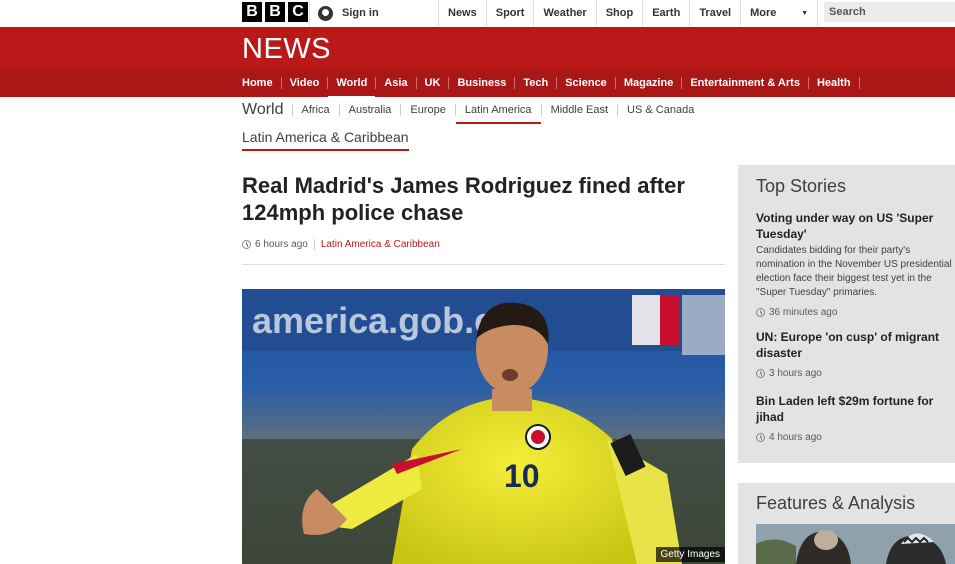 Image resolution: width=955 pixels, height=564 pixels. What do you see at coordinates (855, 409) in the screenshot?
I see `story-title: Bin Laden left $29m fortune for jihad` at bounding box center [855, 409].